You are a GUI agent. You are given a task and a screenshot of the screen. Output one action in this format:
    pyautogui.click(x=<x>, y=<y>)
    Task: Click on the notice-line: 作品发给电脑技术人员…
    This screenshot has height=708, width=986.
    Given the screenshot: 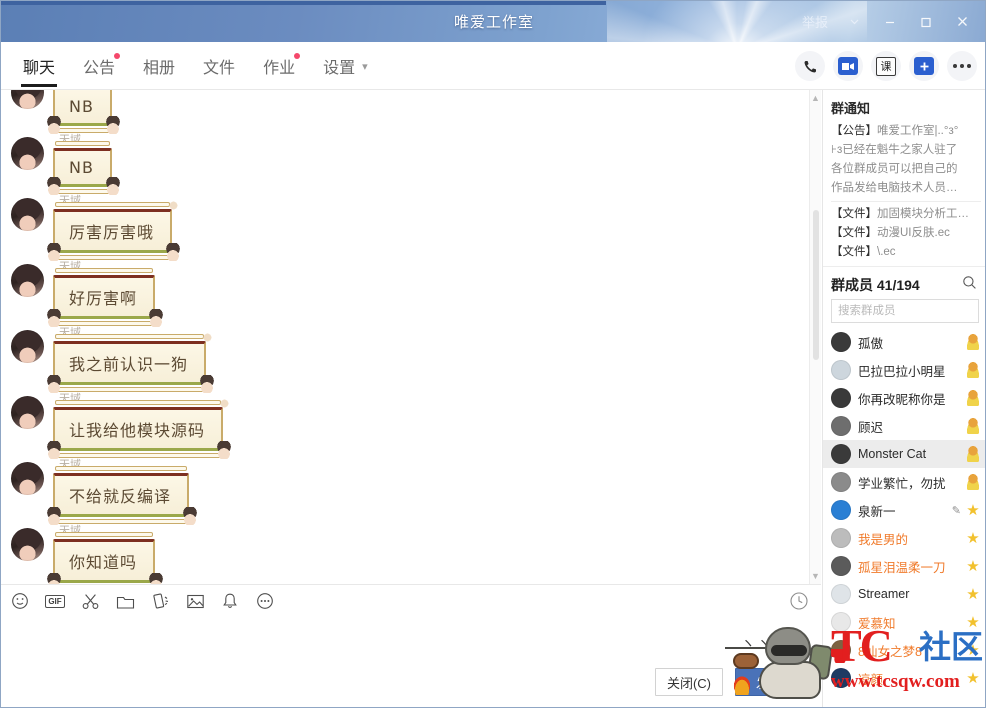 What is the action you would take?
    pyautogui.click(x=906, y=188)
    